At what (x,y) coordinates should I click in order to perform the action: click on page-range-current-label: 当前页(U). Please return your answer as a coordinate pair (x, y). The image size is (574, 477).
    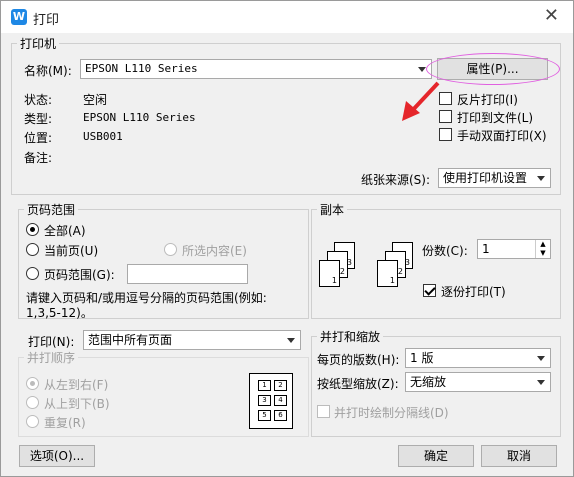
    Looking at the image, I should click on (71, 251).